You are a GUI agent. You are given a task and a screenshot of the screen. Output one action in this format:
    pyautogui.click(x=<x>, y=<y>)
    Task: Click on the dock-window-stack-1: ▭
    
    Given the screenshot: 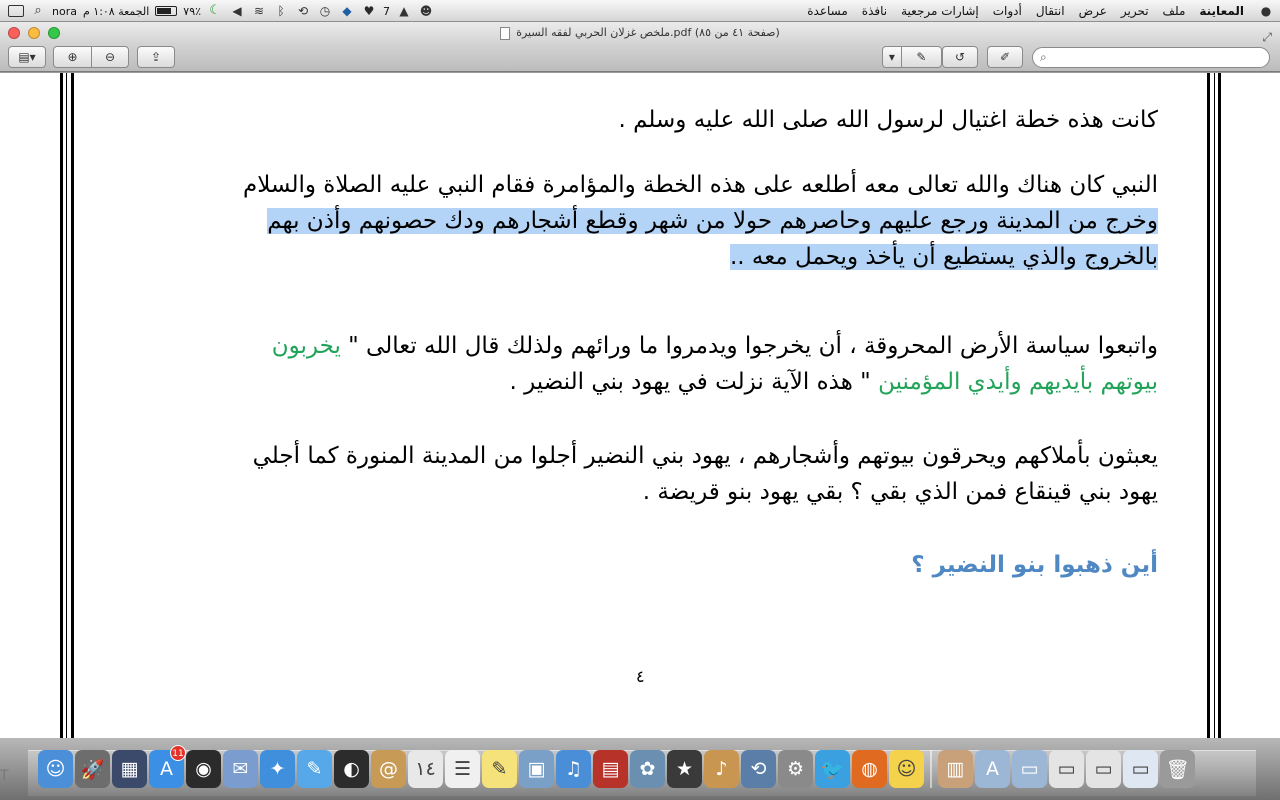 What is the action you would take?
    pyautogui.click(x=1103, y=769)
    